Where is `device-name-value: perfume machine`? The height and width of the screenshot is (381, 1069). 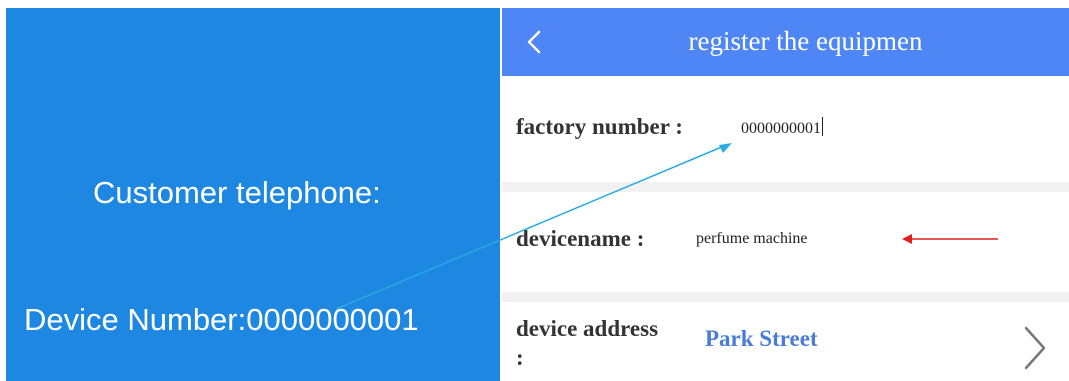 device-name-value: perfume machine is located at coordinates (752, 239).